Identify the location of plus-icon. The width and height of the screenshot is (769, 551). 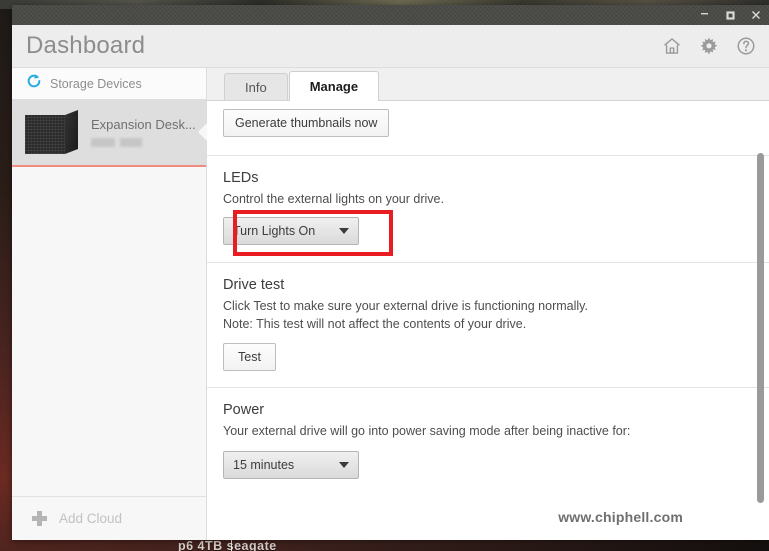
(39, 518).